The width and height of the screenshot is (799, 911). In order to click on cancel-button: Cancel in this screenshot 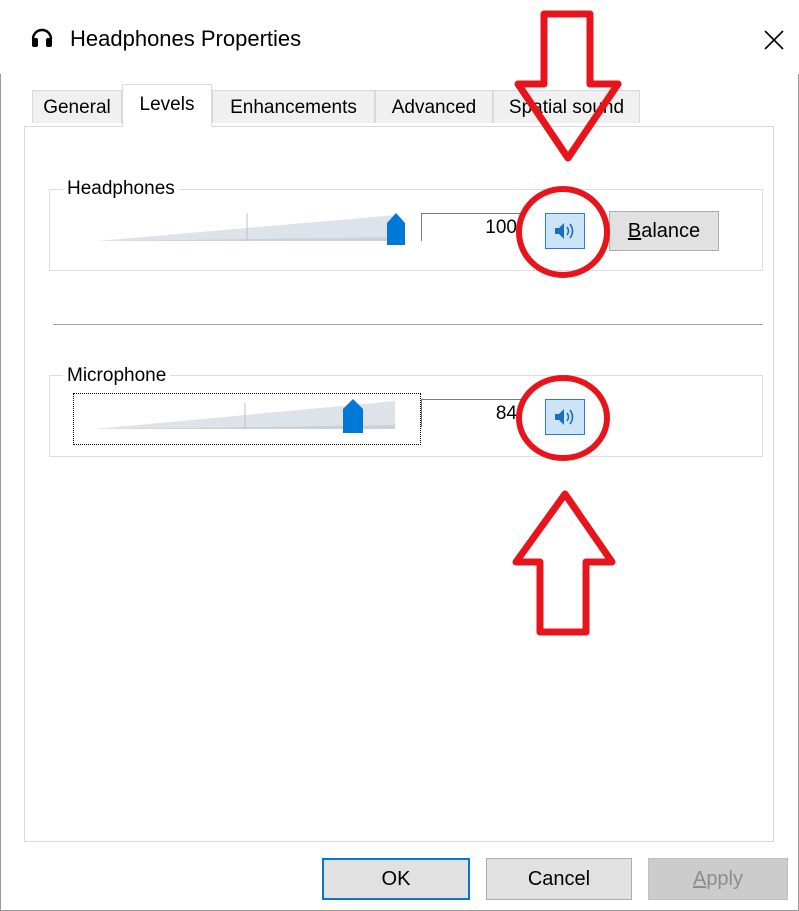, I will do `click(559, 879)`.